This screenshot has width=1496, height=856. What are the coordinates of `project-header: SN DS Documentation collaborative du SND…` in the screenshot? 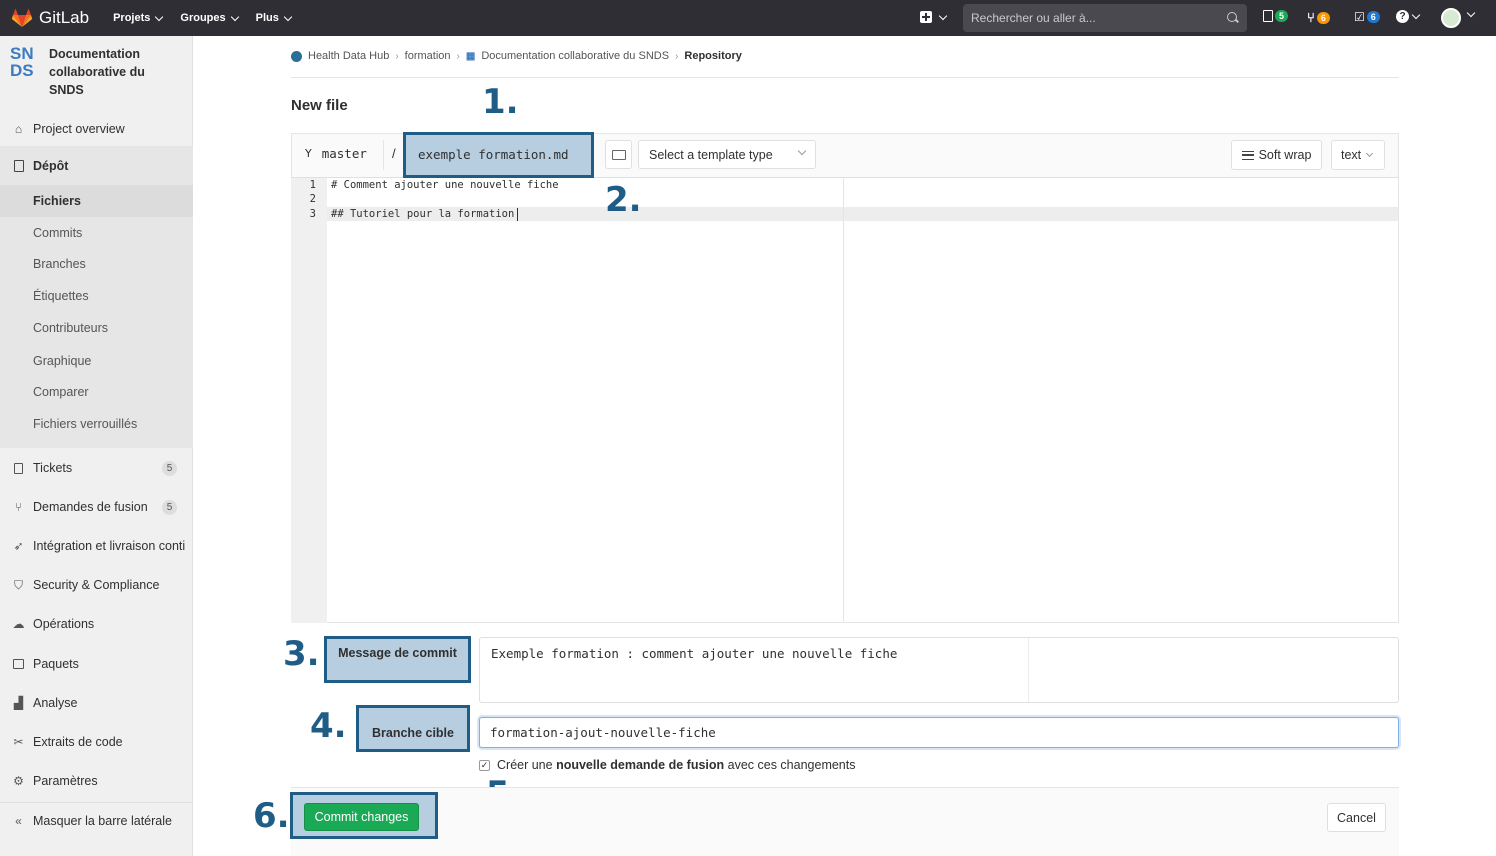 It's located at (94, 72).